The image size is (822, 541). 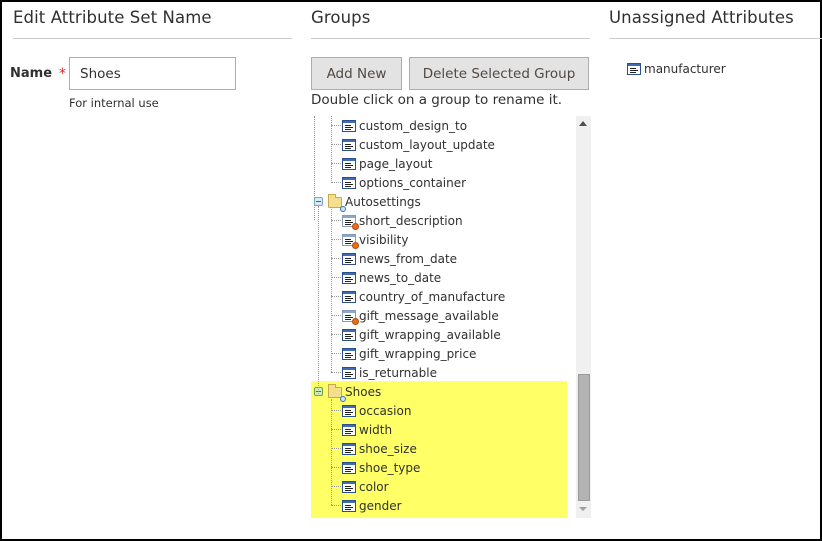 I want to click on attribute-label: shoe_size, so click(x=388, y=448).